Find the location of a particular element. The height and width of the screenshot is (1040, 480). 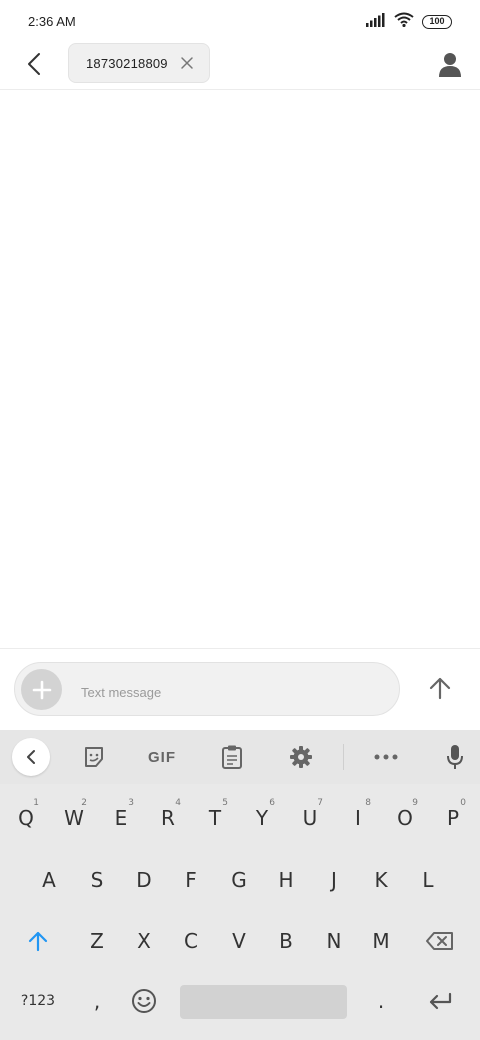

key-o-hint: 9 is located at coordinates (415, 803).